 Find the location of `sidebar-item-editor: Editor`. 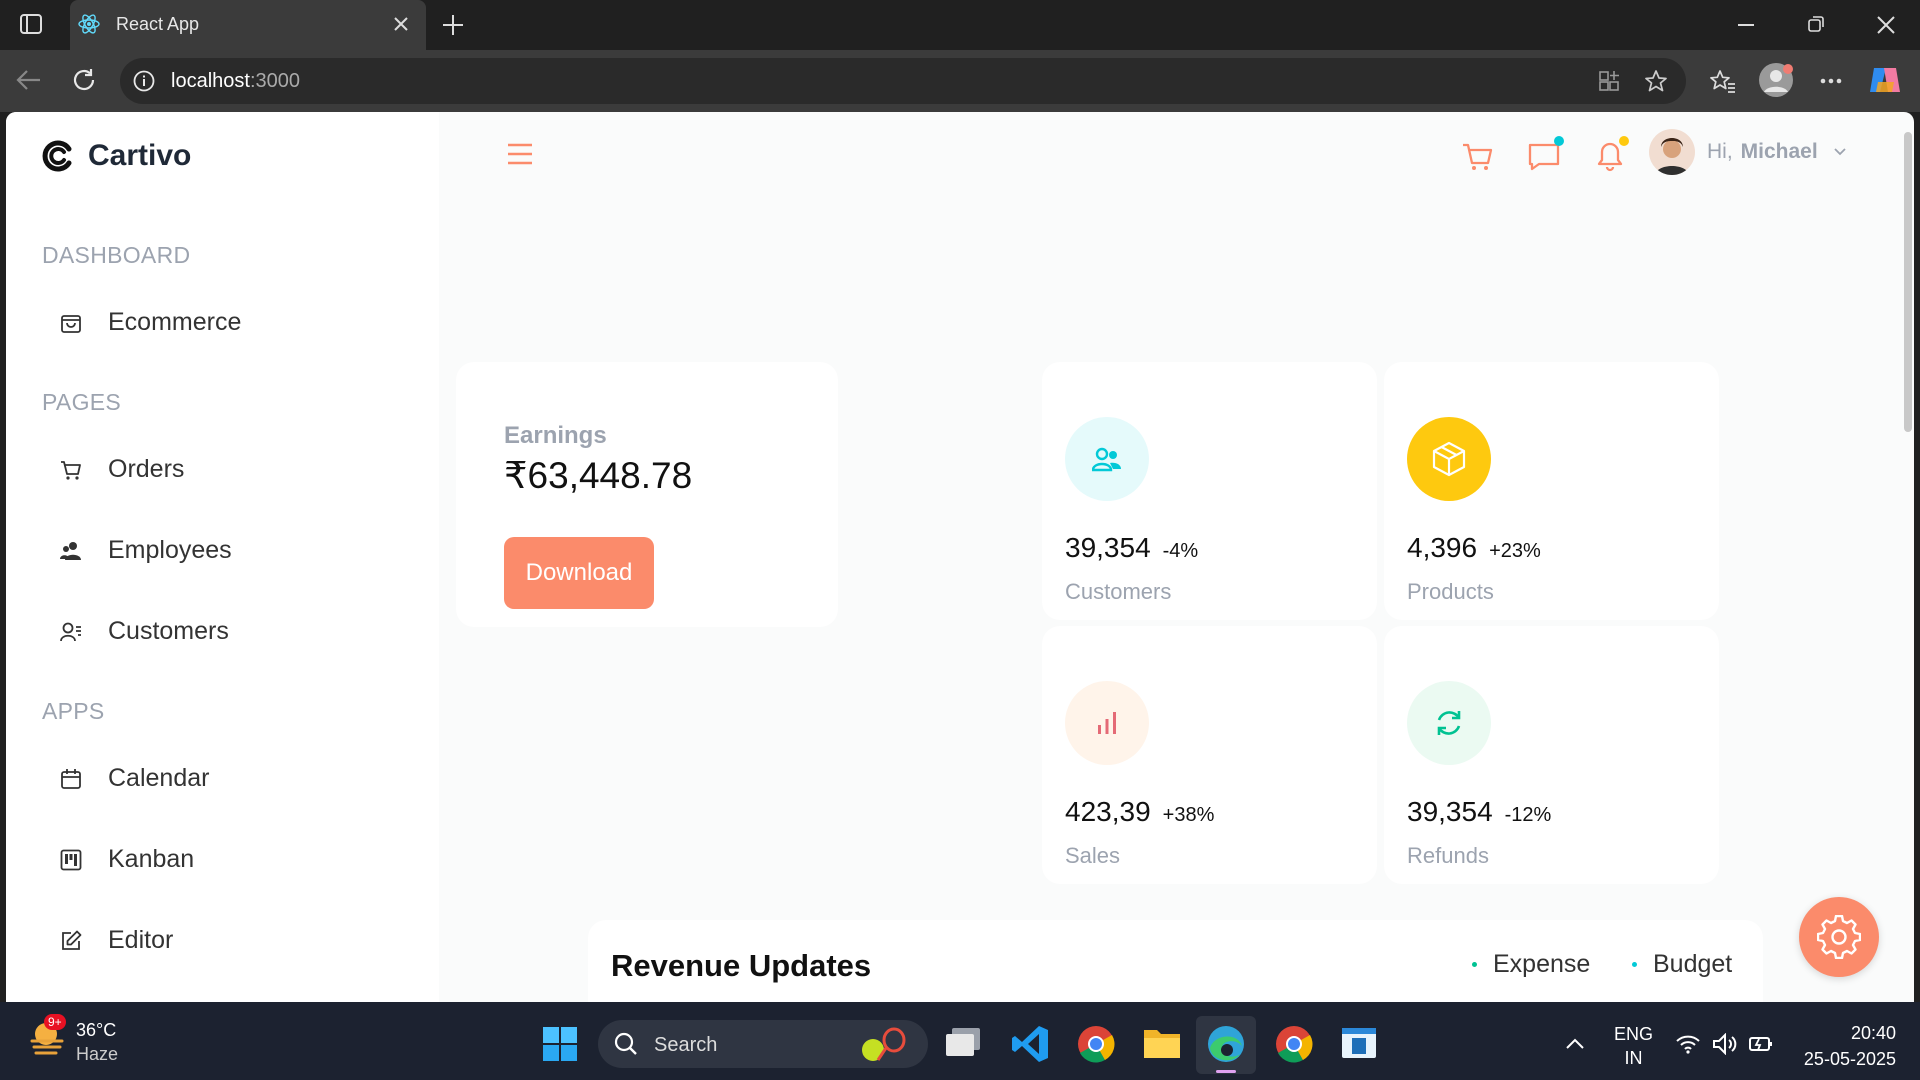

sidebar-item-editor: Editor is located at coordinates (116, 940).